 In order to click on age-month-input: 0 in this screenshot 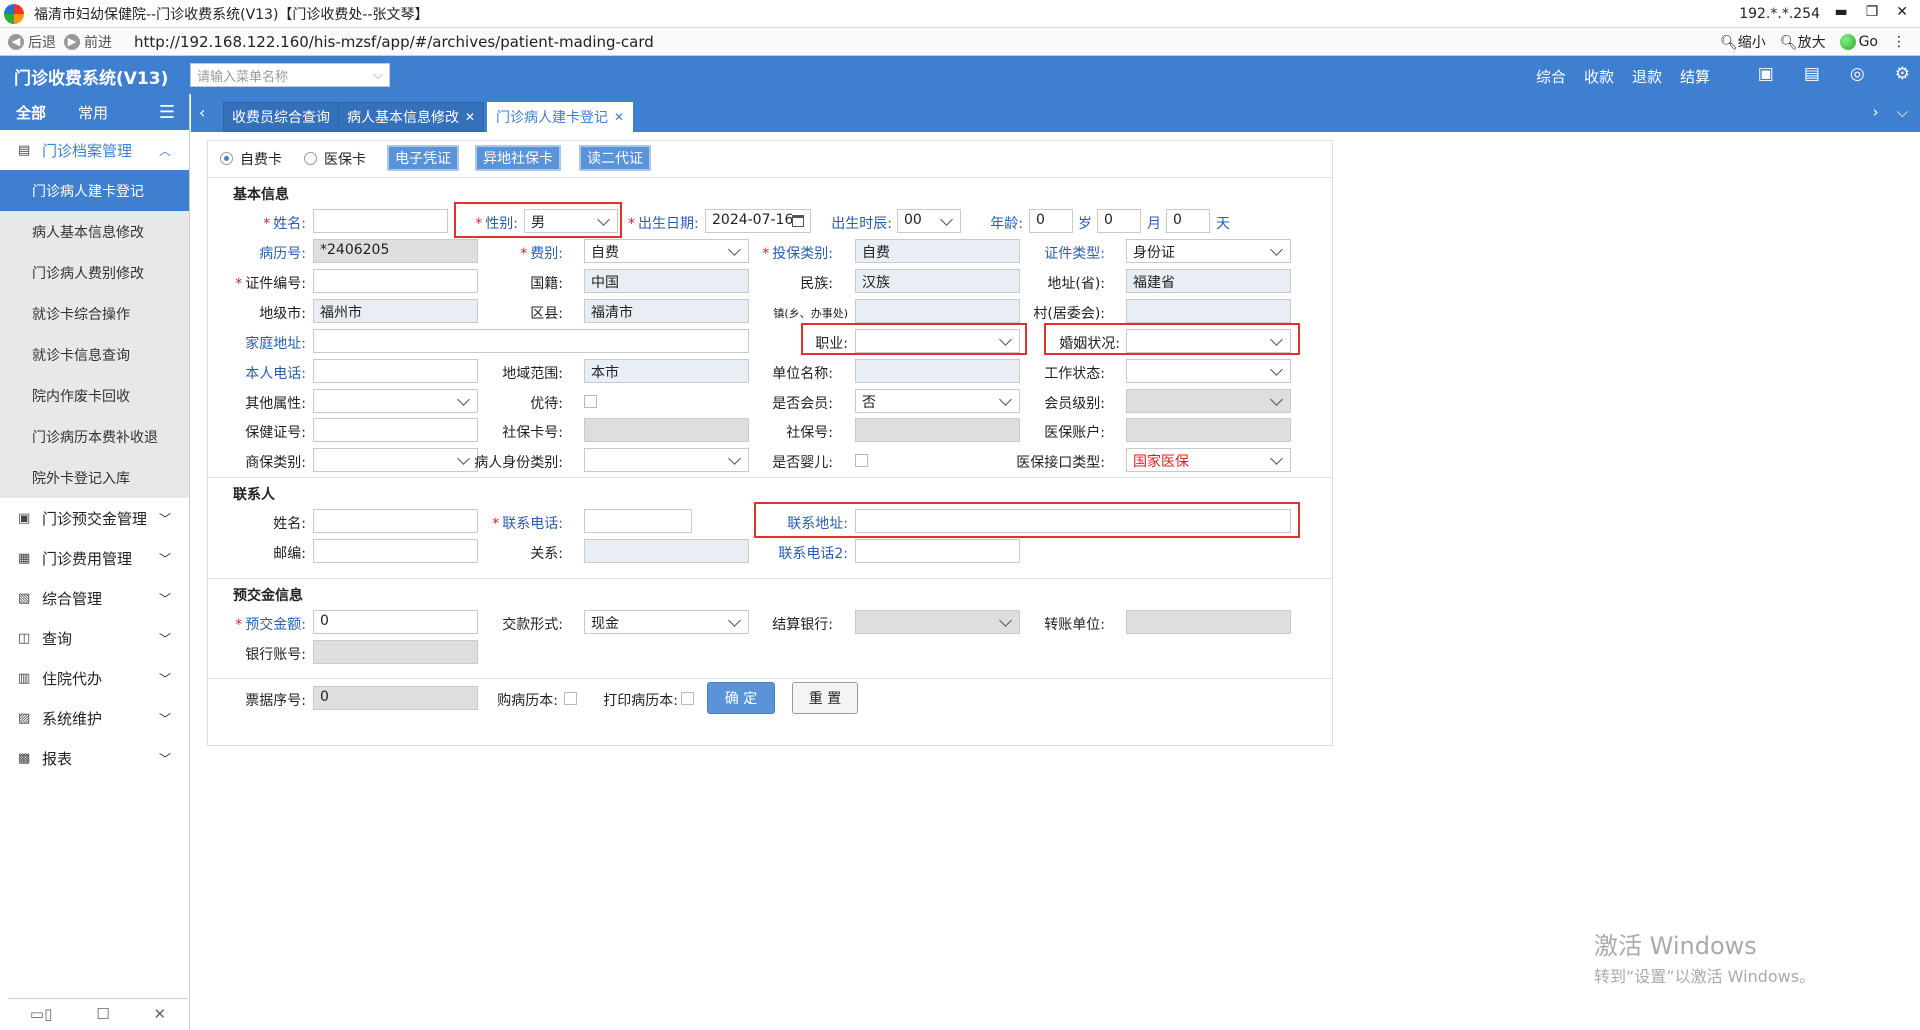, I will do `click(1119, 221)`.